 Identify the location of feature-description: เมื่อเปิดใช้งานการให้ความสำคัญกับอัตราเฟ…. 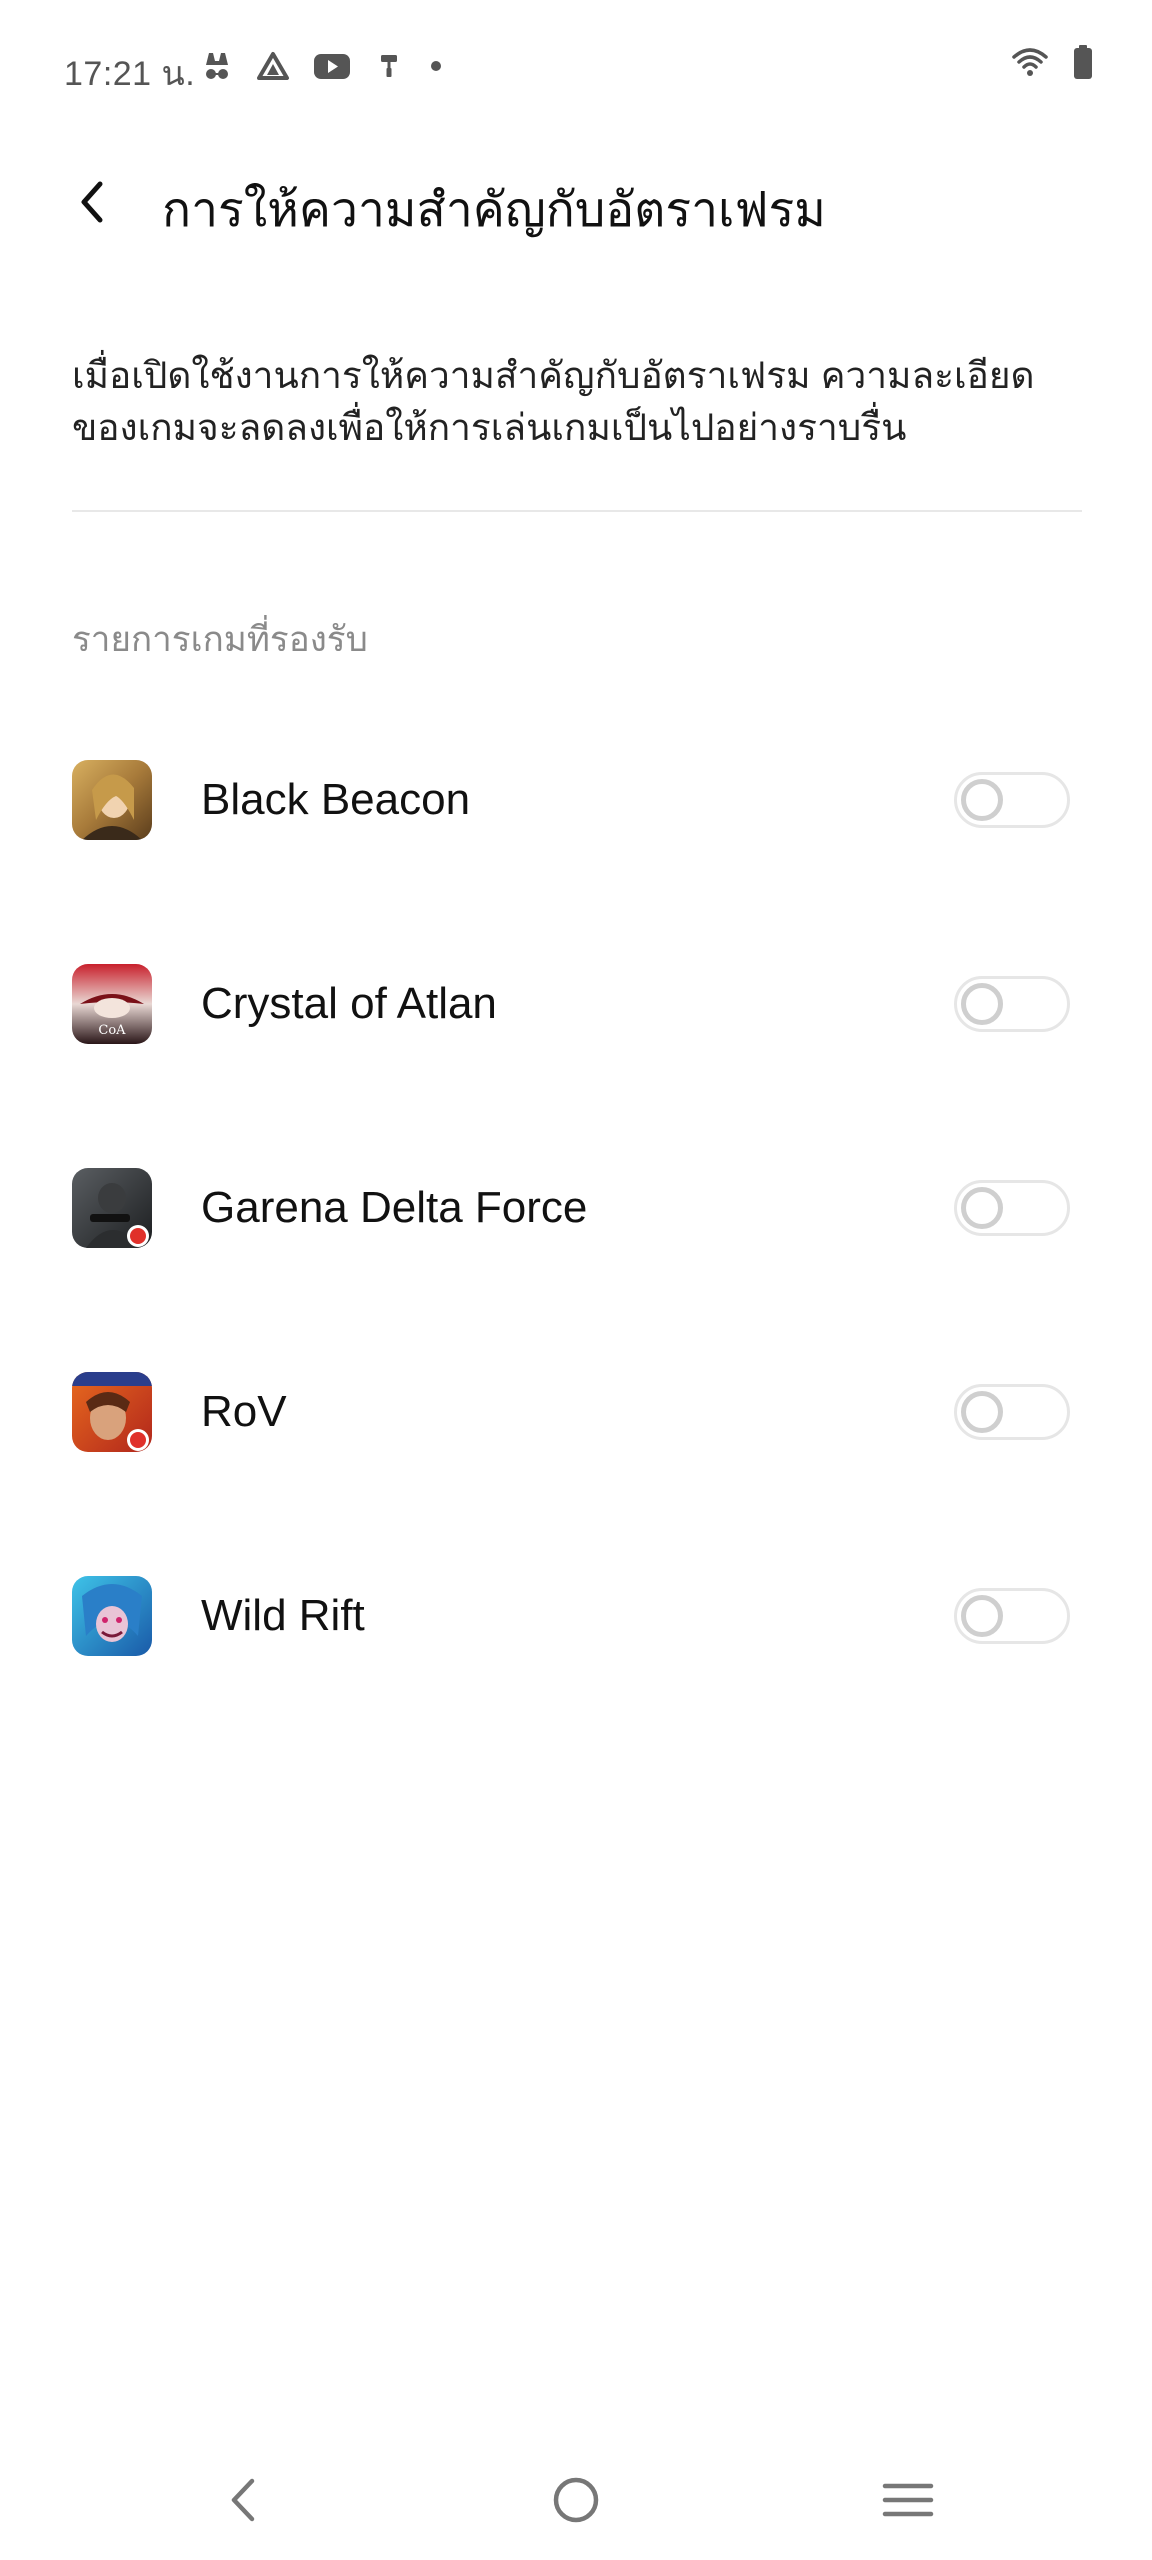
(577, 402).